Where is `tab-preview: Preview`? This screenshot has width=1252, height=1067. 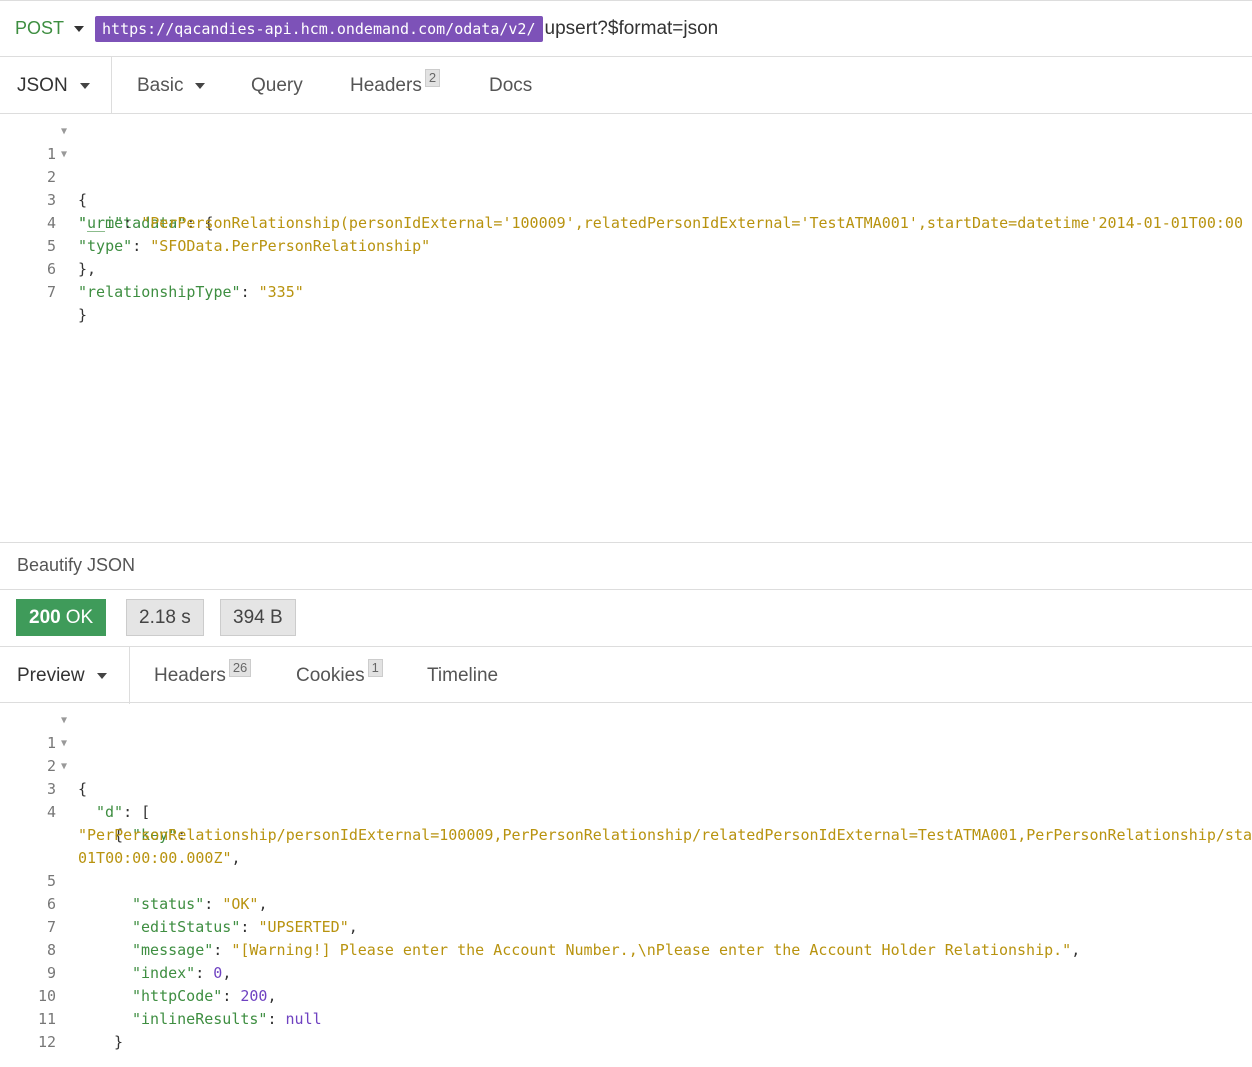 tab-preview: Preview is located at coordinates (62, 675).